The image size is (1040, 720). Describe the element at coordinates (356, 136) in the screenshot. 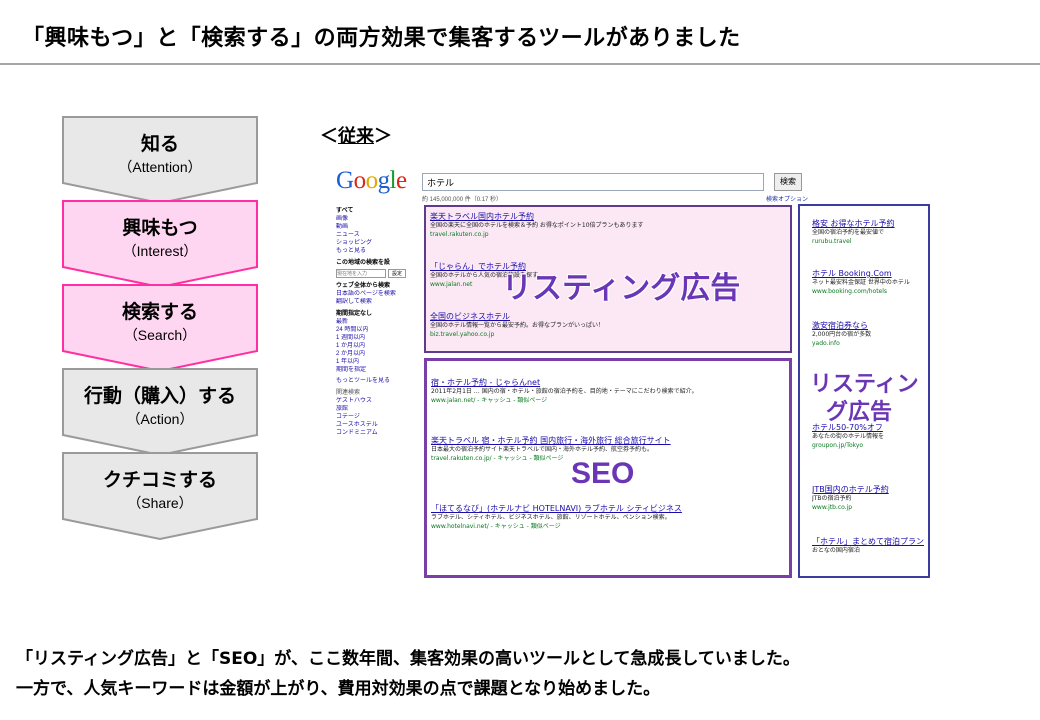

I see `conventional-label: ＜従来＞` at that location.